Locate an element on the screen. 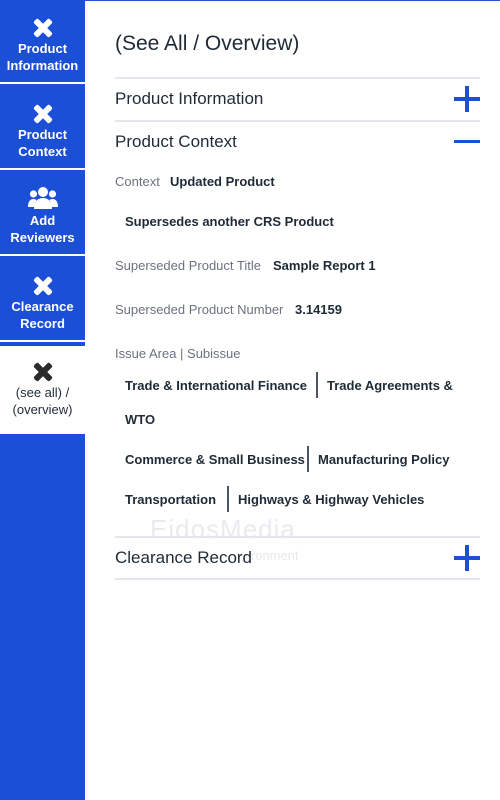  section-product-information: Product Information is located at coordinates (297, 98).